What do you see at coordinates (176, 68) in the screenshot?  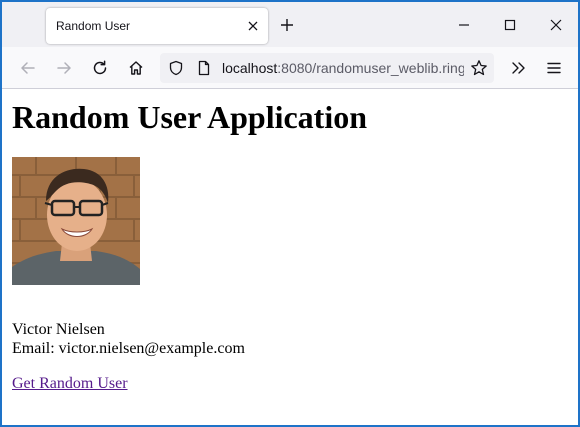 I see `shield-icon` at bounding box center [176, 68].